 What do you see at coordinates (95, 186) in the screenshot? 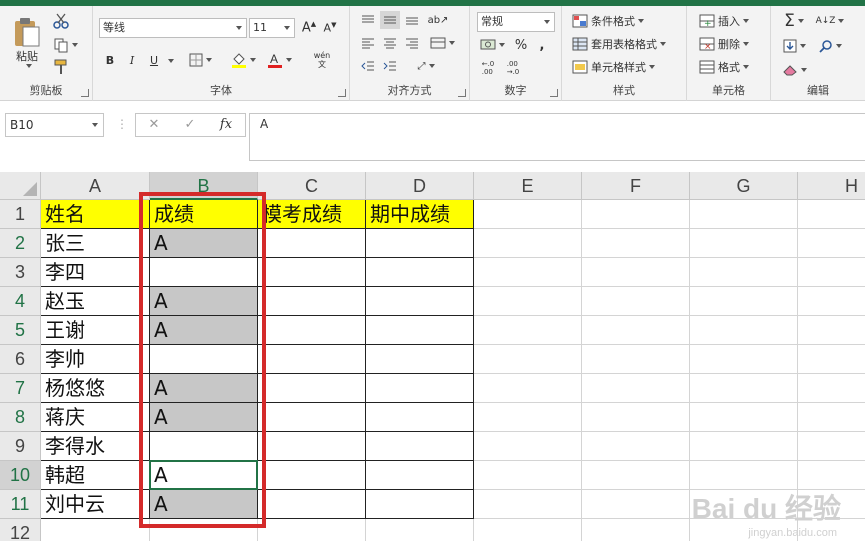
I see `column-header-a: A` at bounding box center [95, 186].